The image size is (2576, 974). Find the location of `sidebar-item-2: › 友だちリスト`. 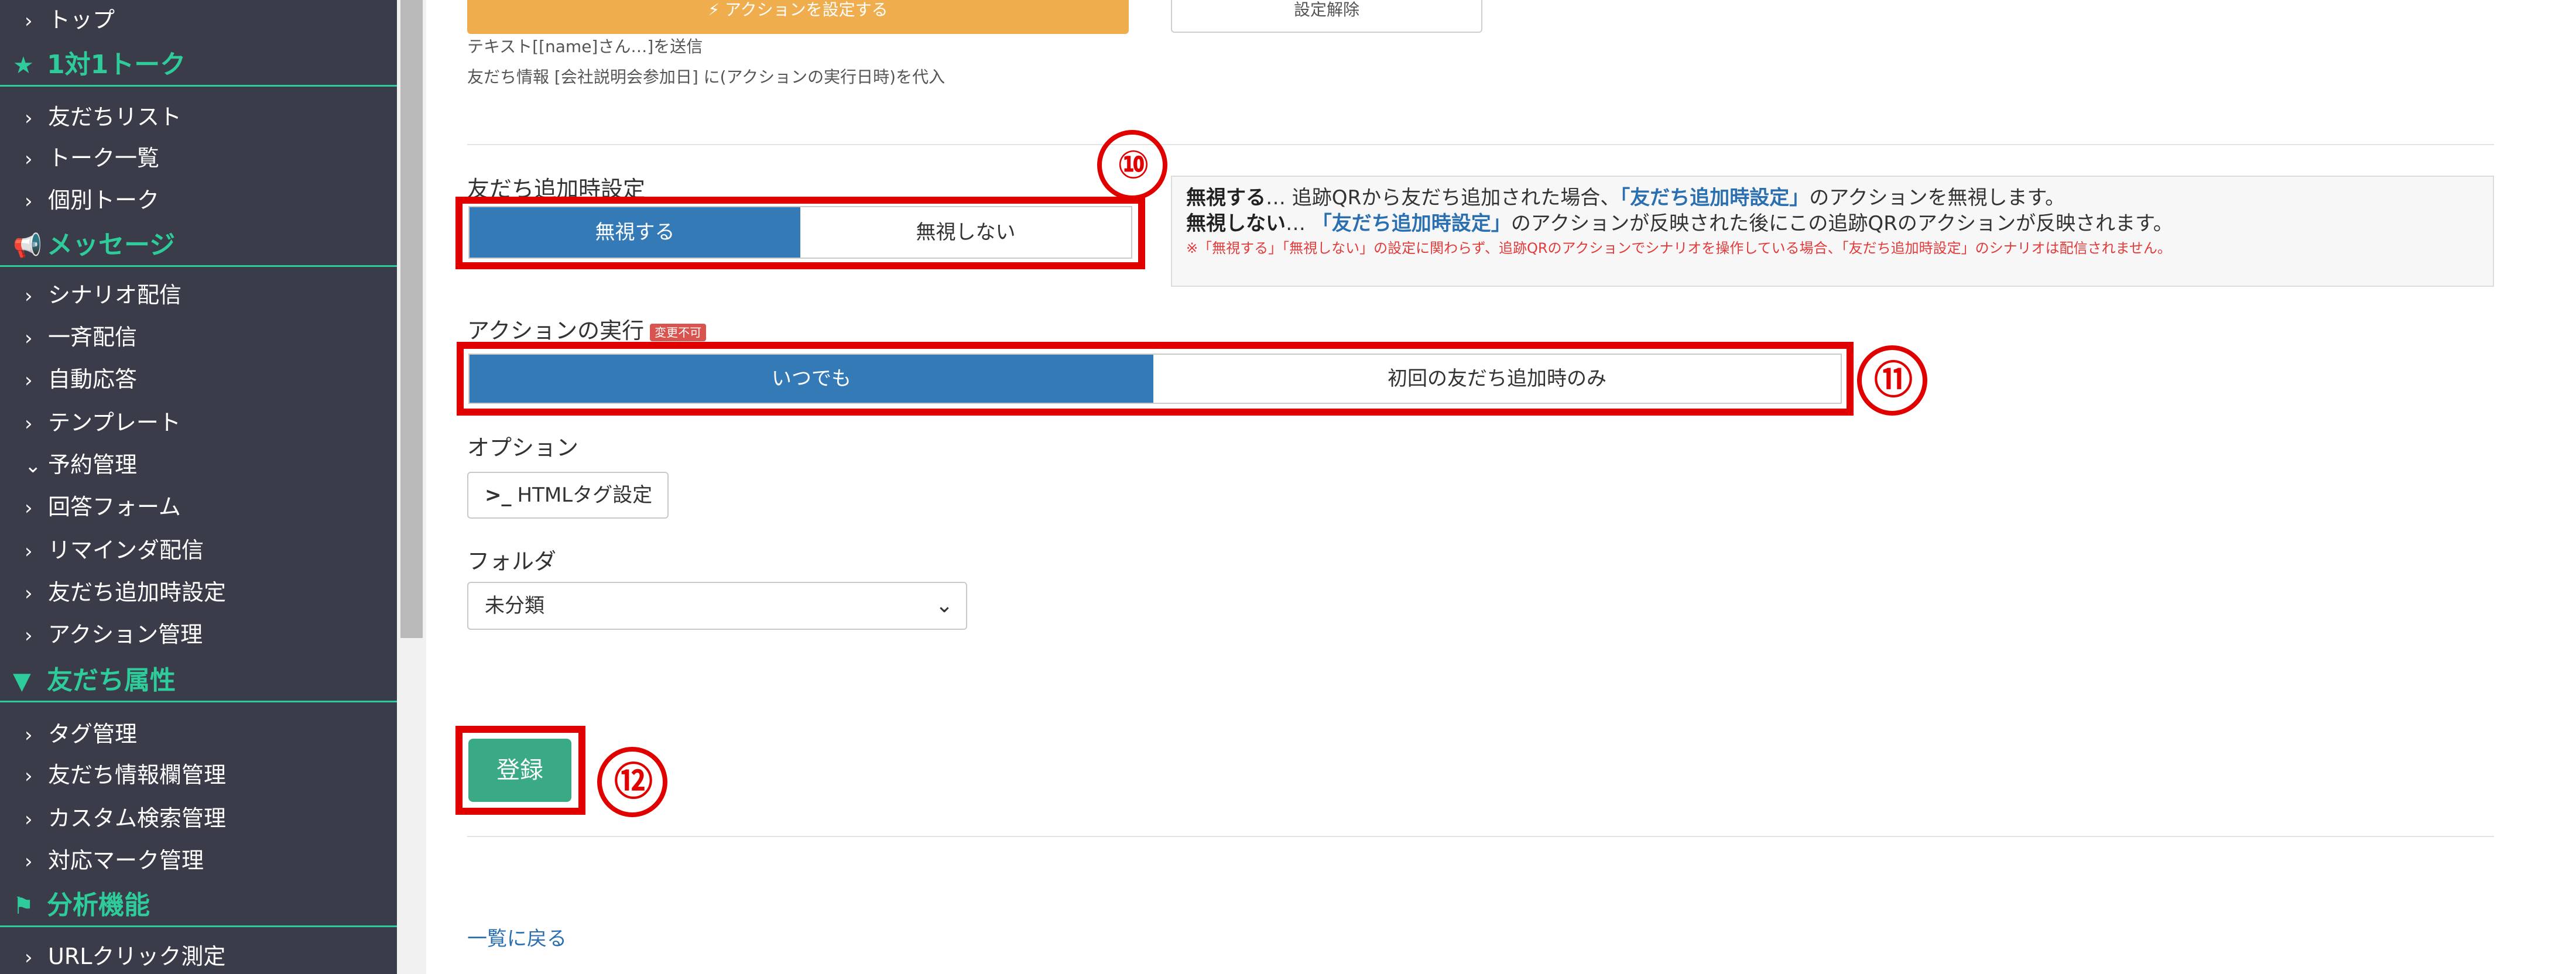

sidebar-item-2: › 友だちリスト is located at coordinates (198, 117).